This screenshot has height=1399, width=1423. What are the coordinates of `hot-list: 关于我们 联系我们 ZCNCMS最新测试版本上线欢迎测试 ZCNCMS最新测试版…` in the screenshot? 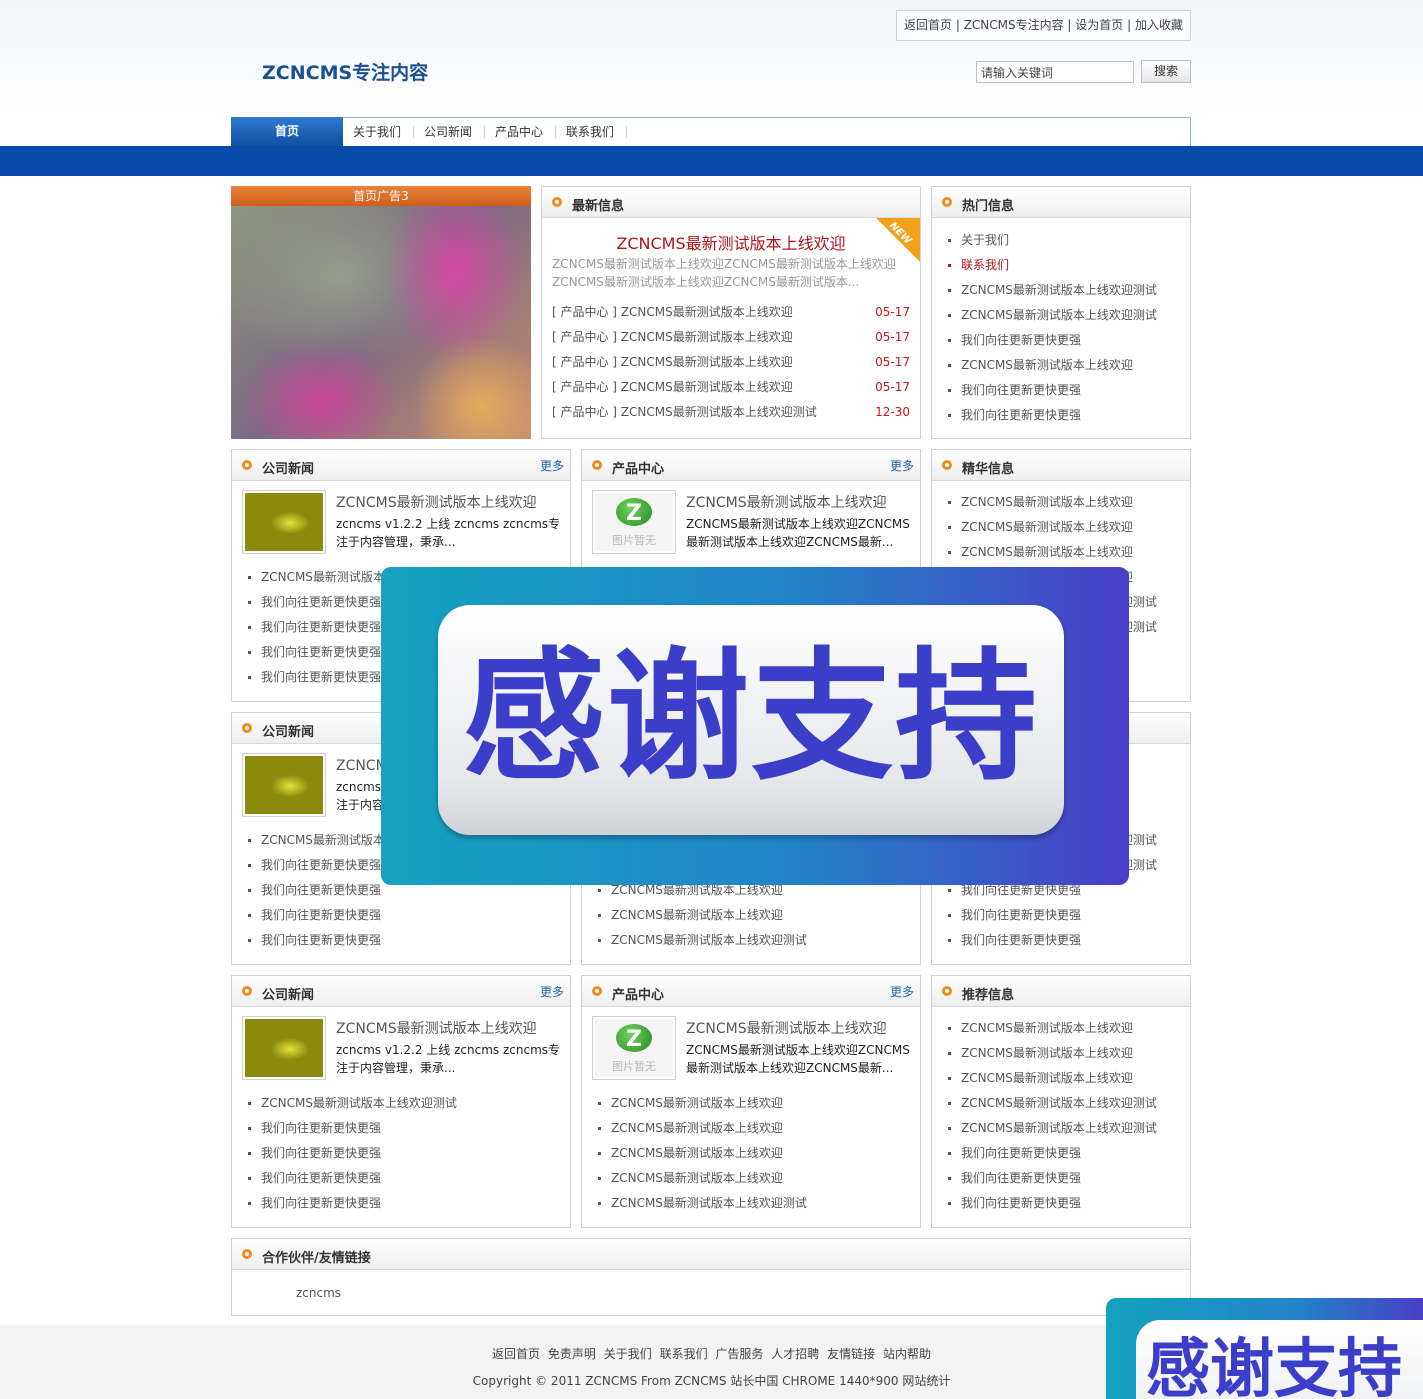 It's located at (1061, 328).